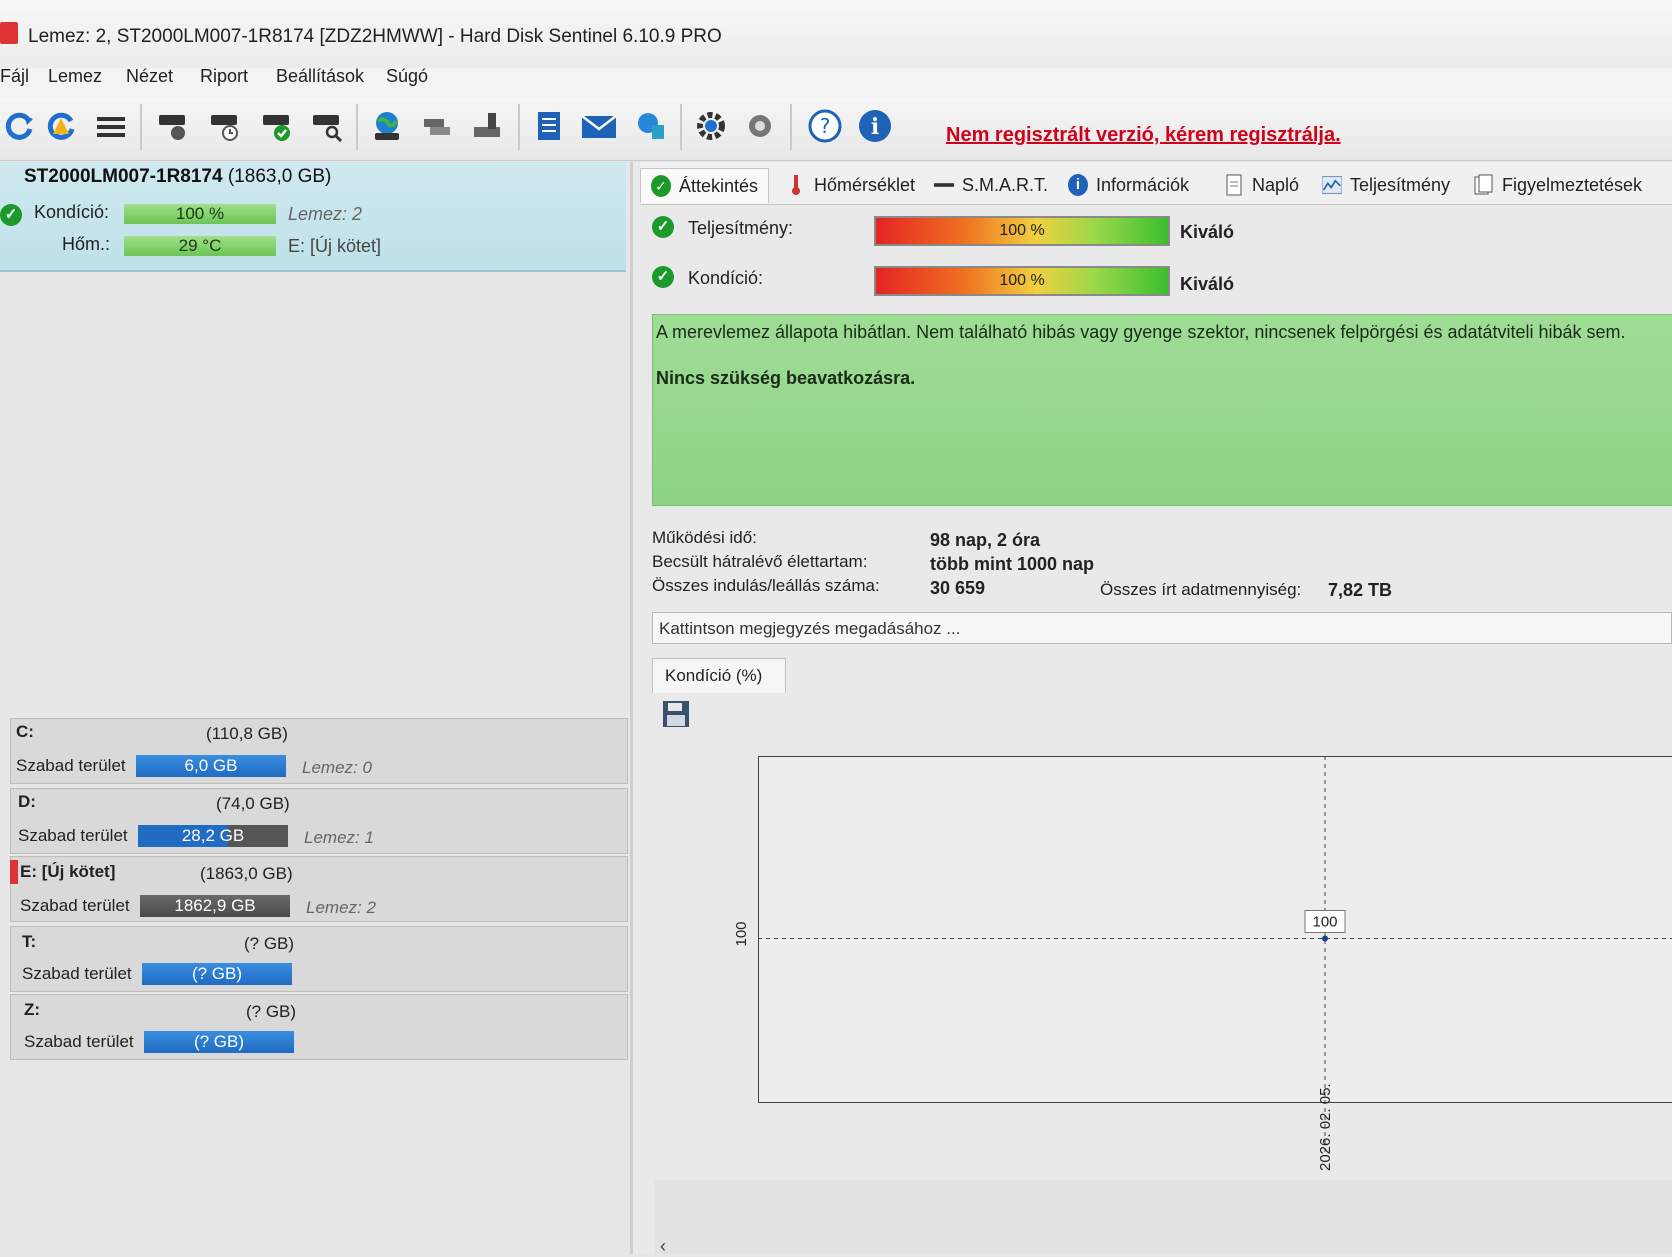 The image size is (1672, 1257). I want to click on backup-icon, so click(437, 126).